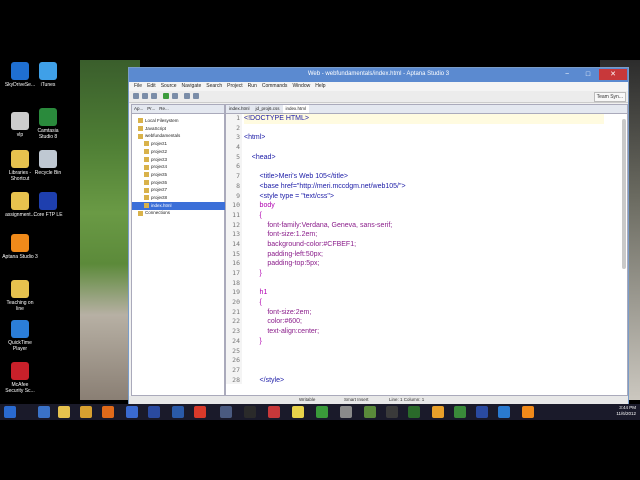 The width and height of the screenshot is (640, 480). I want to click on desktop-icon: iTunes, so click(48, 75).